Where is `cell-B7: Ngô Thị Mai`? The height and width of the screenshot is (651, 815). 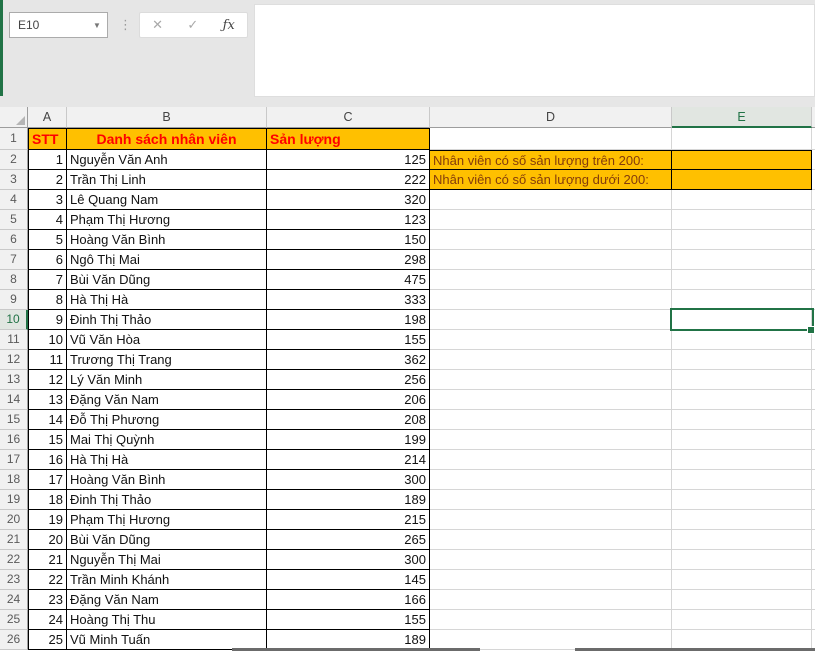
cell-B7: Ngô Thị Mai is located at coordinates (167, 260).